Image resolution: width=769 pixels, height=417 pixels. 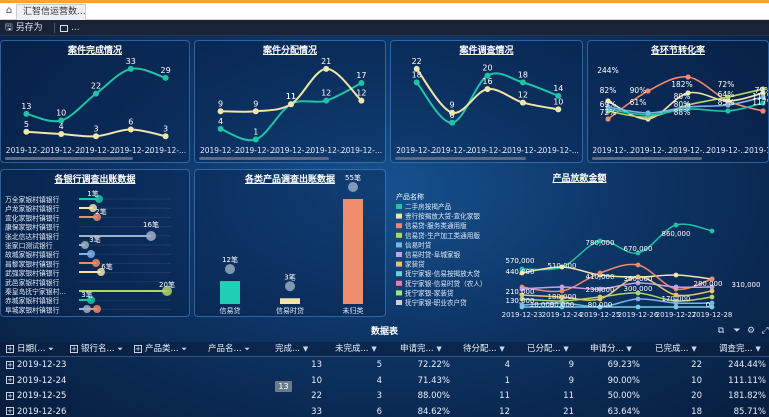 I want to click on export-icon: ⧉, so click(x=721, y=331).